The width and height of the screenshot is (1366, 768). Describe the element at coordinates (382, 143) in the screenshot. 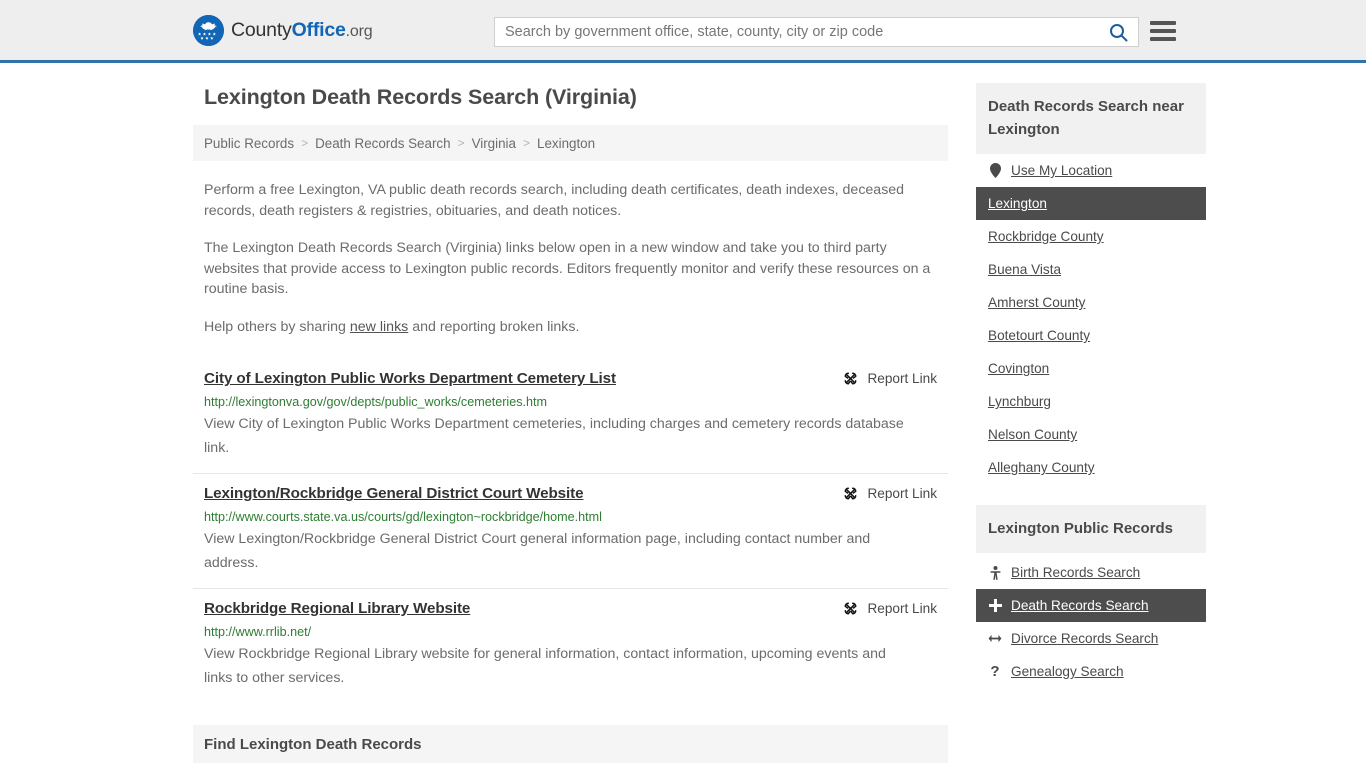

I see `breadcrumb-item-death-records-search: Death Records Search` at that location.